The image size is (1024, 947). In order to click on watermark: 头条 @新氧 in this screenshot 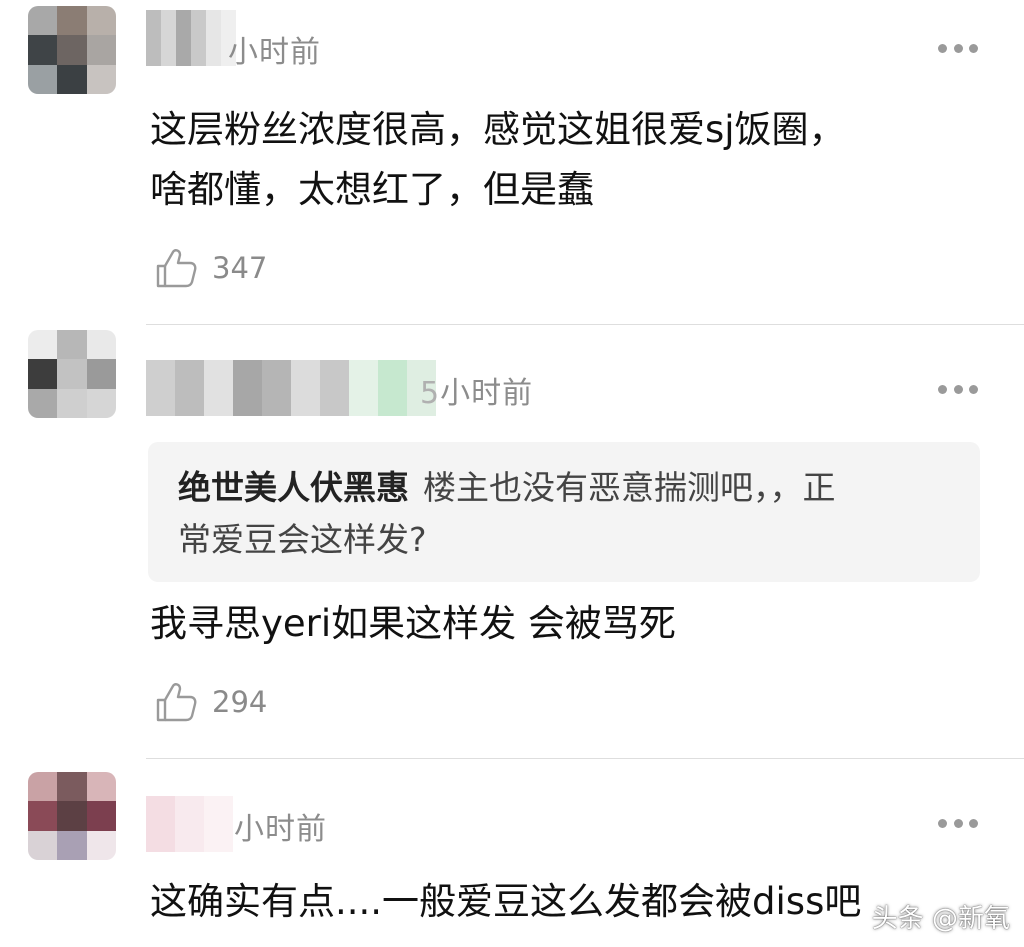, I will do `click(940, 919)`.